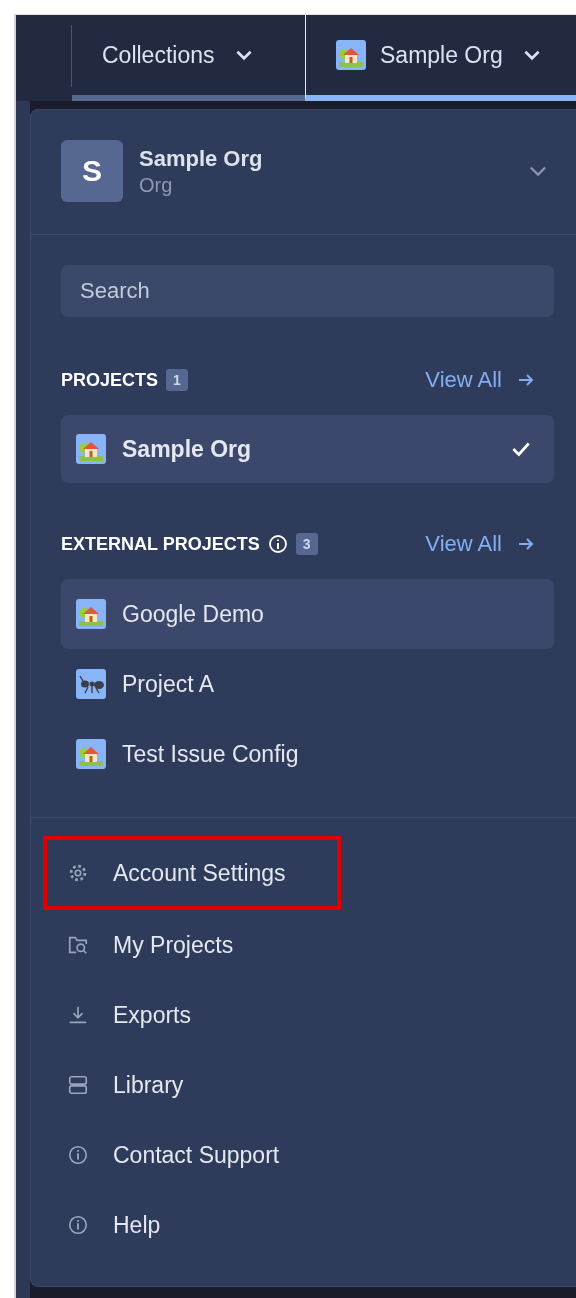 The image size is (576, 1298). What do you see at coordinates (307, 614) in the screenshot?
I see `project-item: Google Demo` at bounding box center [307, 614].